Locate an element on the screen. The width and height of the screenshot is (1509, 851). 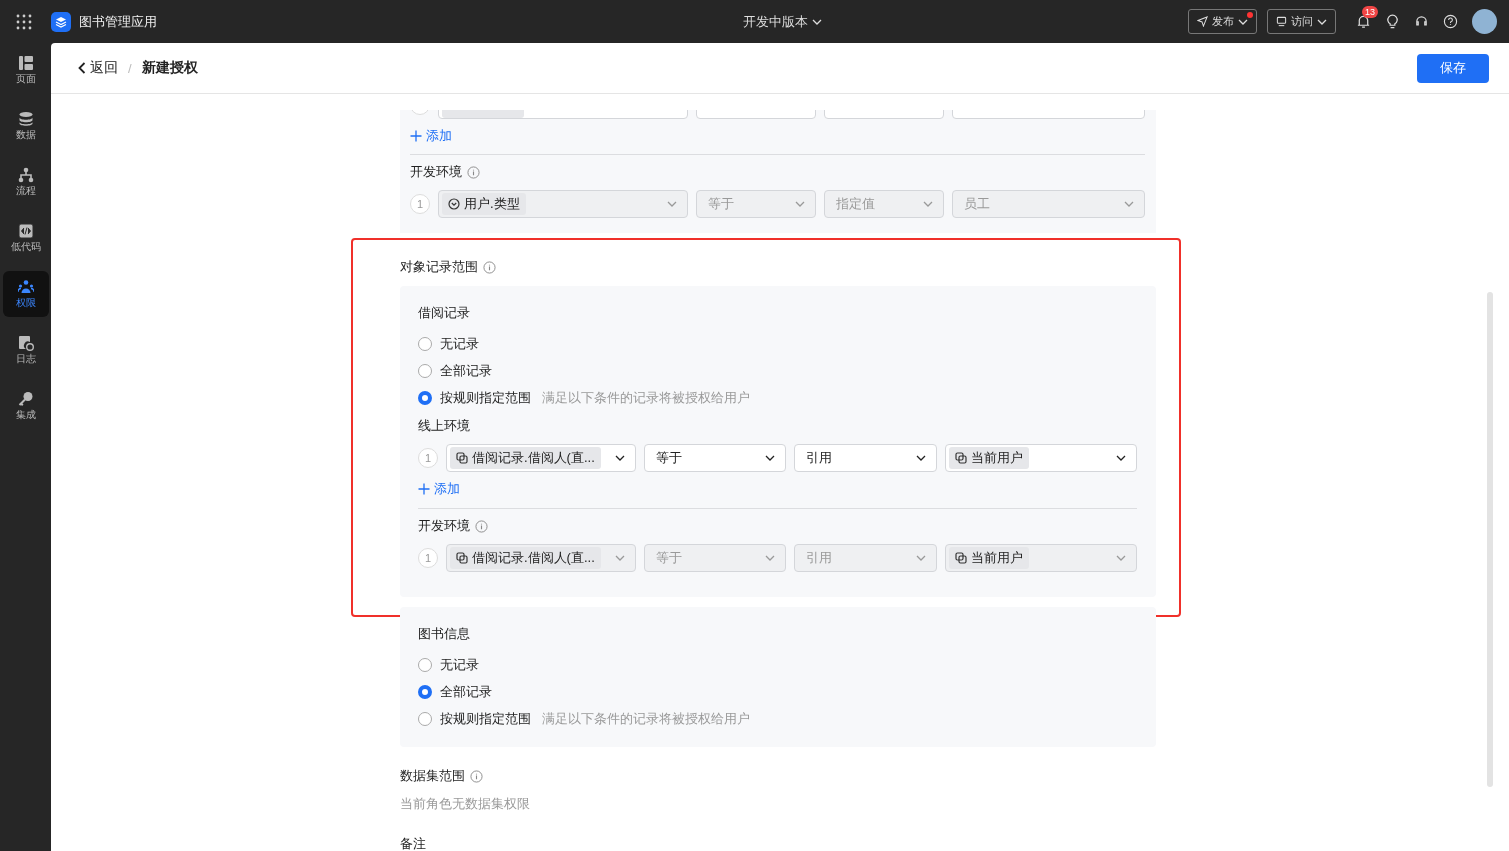
sidebar-item: 日志 is located at coordinates (25, 350).